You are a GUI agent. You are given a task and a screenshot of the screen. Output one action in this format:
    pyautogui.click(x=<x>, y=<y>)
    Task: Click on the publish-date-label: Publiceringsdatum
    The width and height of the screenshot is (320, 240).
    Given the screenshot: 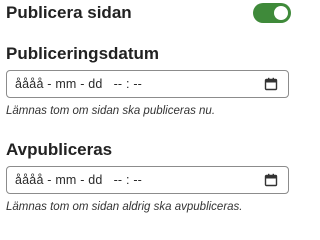 What is the action you would take?
    pyautogui.click(x=83, y=53)
    